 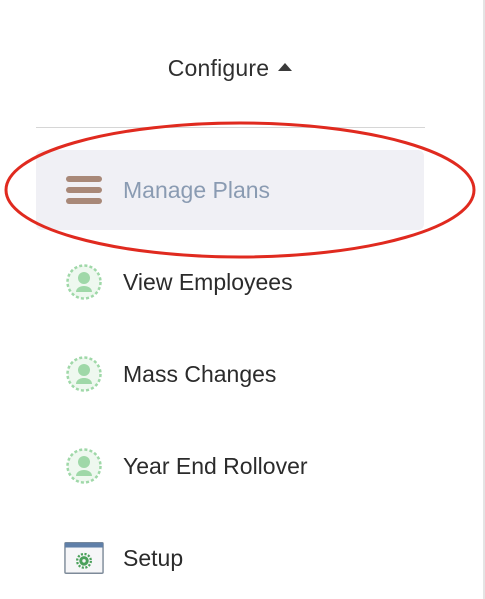 I want to click on configure-dropdown-header: Configure, so click(x=230, y=68).